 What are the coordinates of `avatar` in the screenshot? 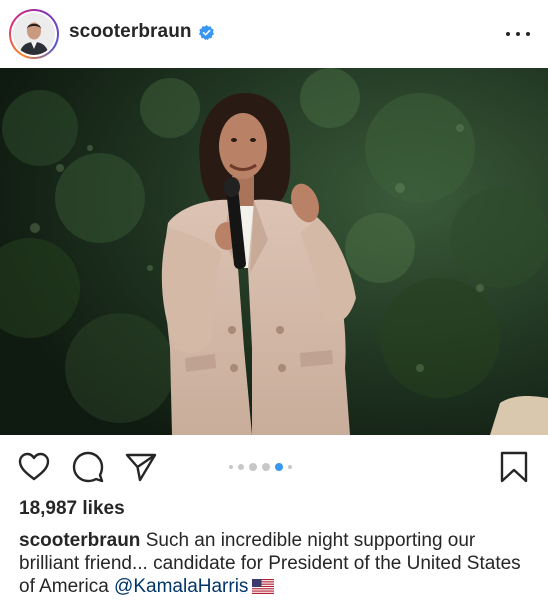 It's located at (34, 34).